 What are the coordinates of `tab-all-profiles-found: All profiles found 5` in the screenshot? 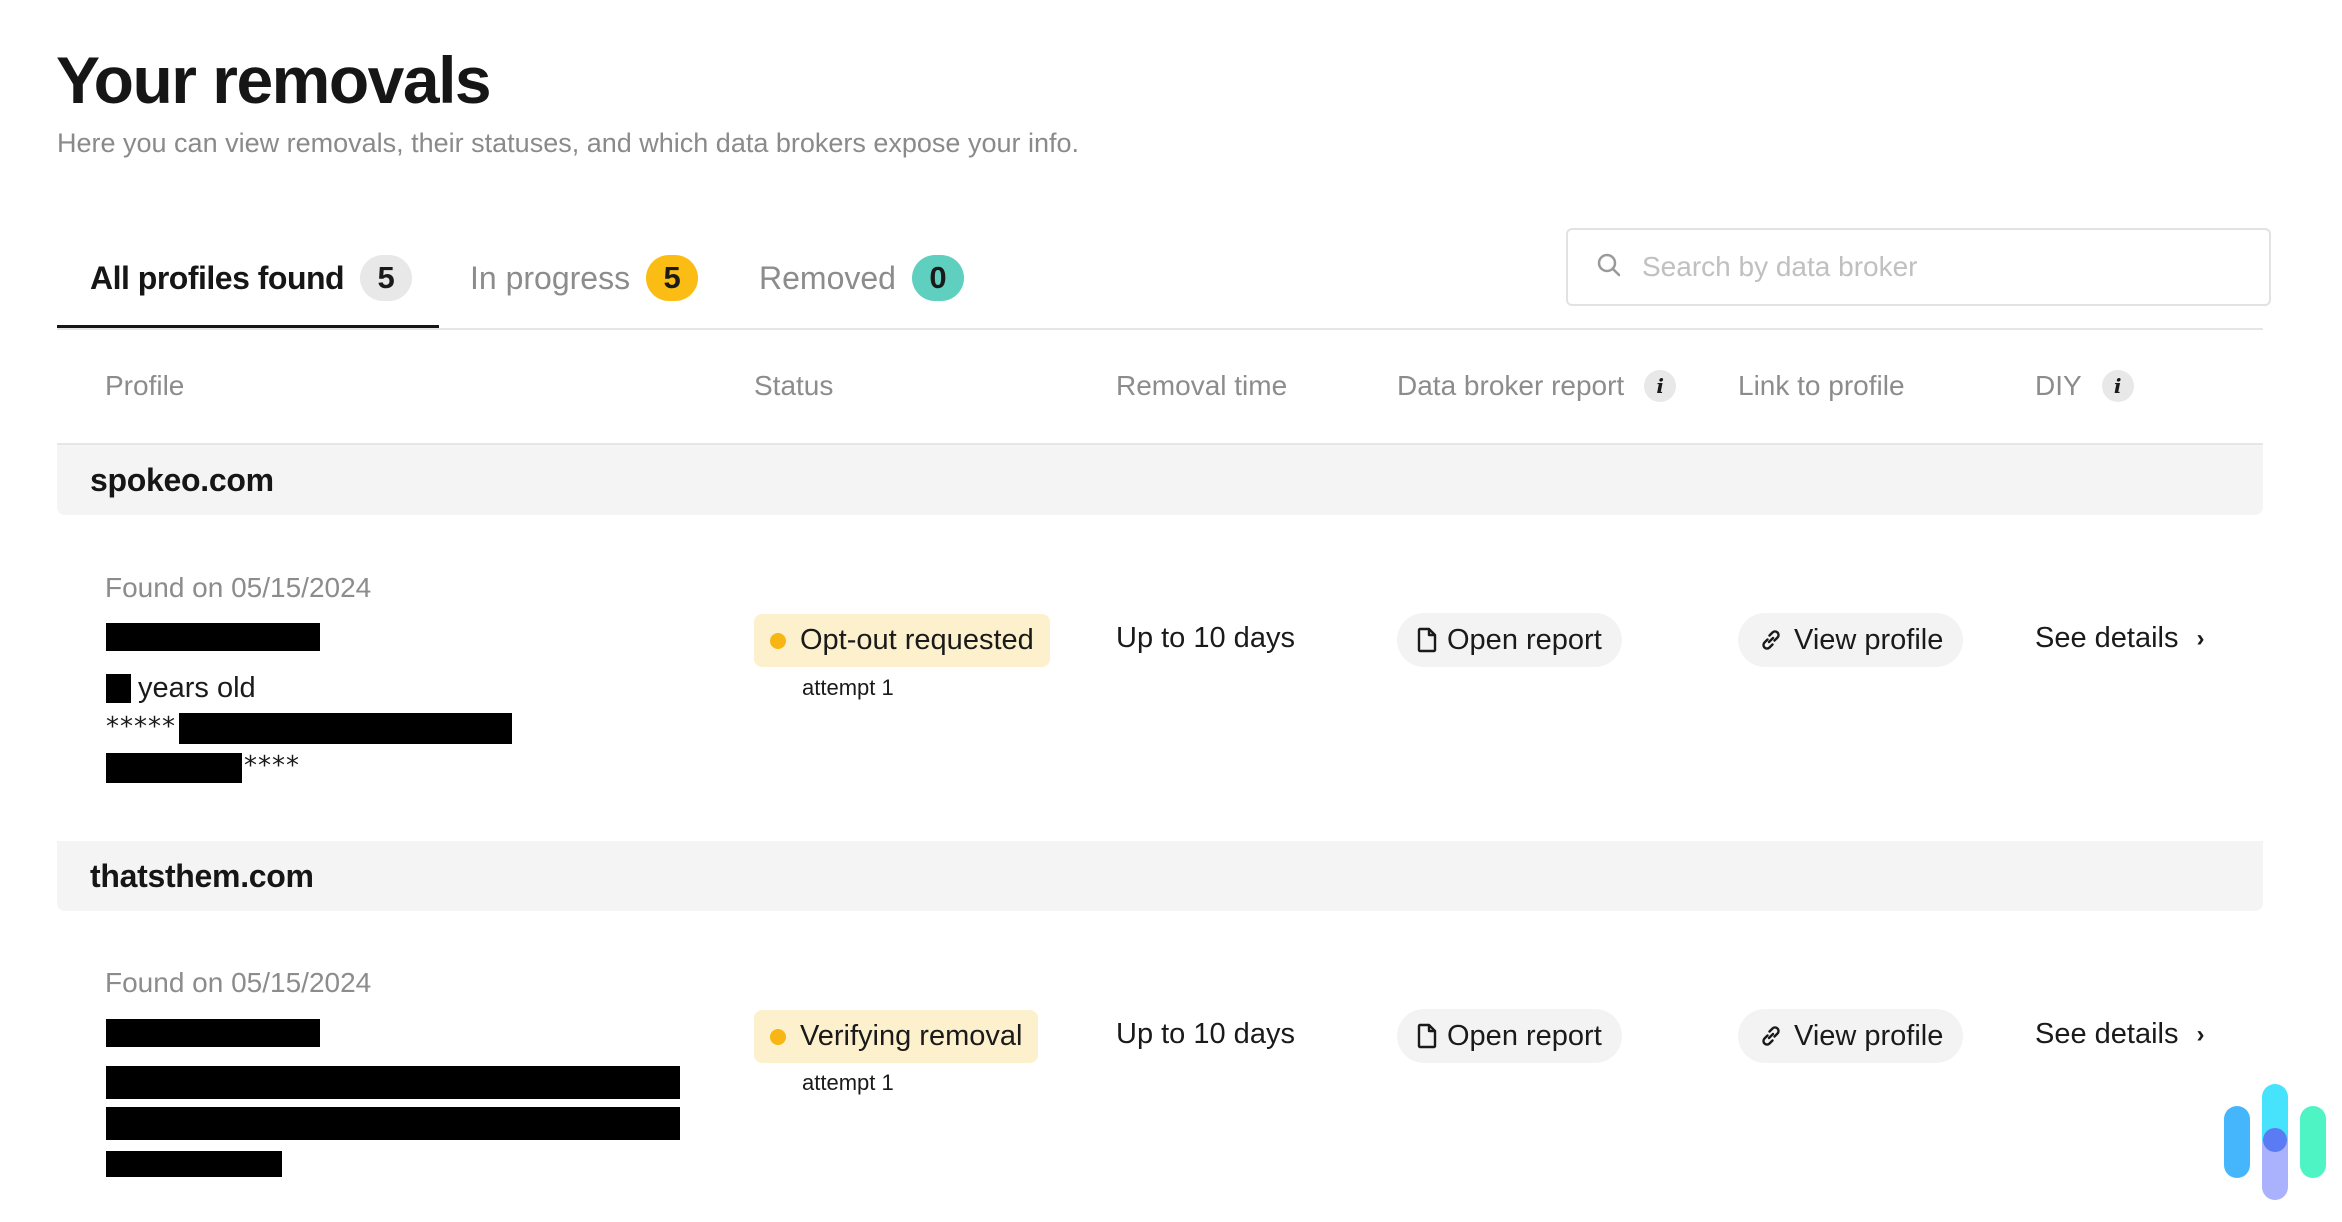 It's located at (251, 278).